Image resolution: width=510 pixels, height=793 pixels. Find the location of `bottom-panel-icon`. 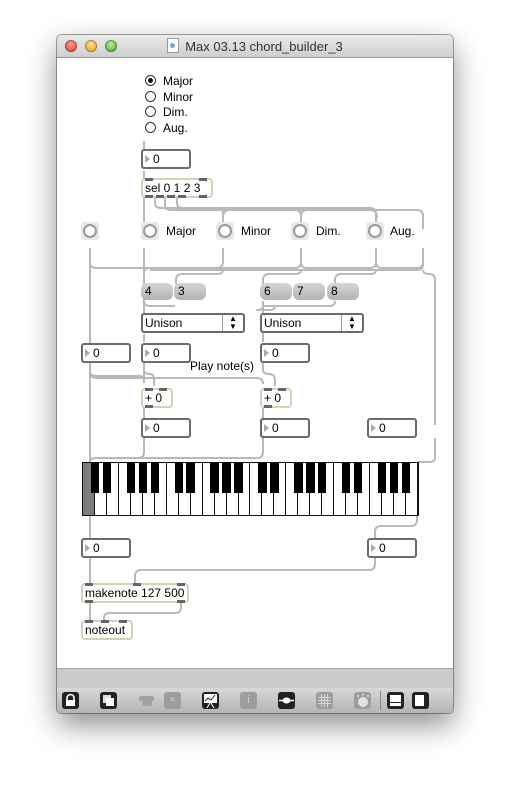

bottom-panel-icon is located at coordinates (395, 700).